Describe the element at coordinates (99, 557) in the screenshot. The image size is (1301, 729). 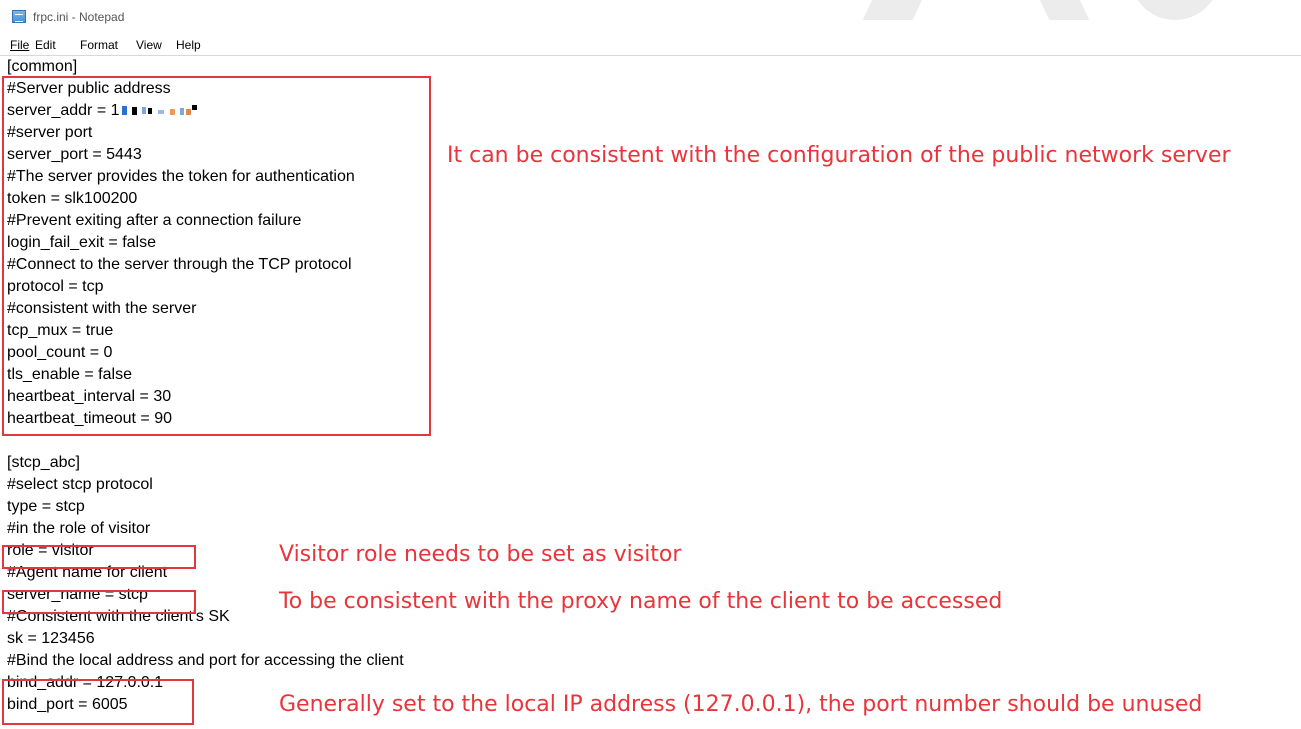
I see `role-highlight` at that location.